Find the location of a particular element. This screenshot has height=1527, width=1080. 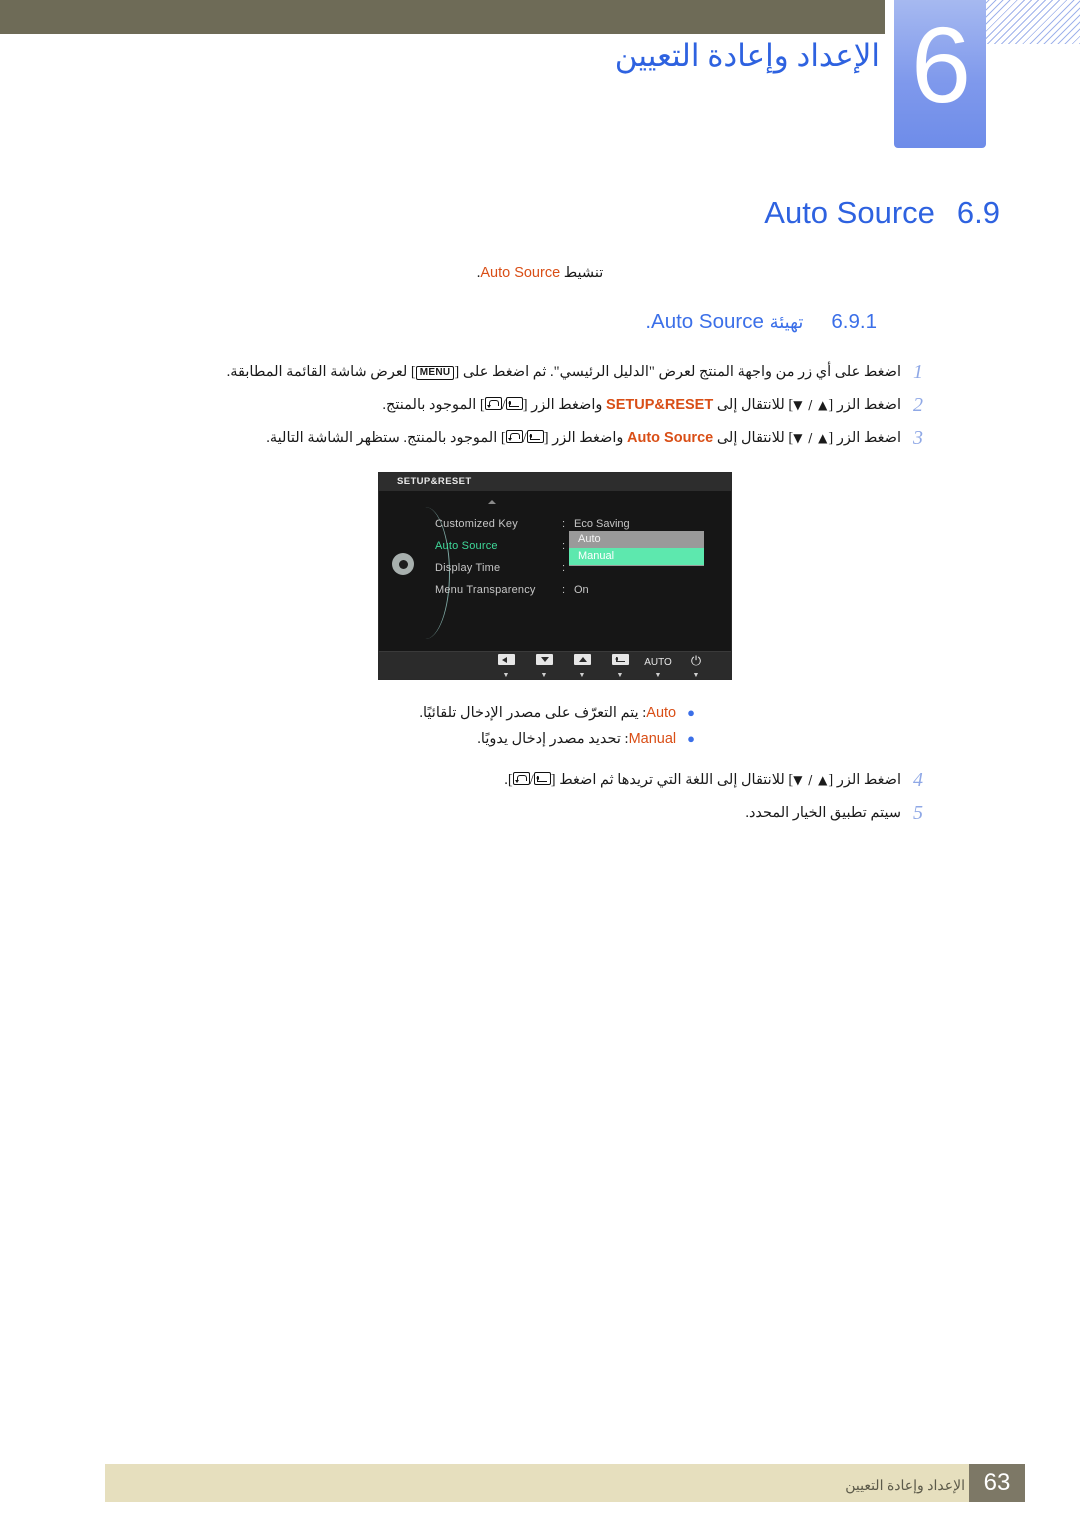

osd-down-arrow-button: ▼ is located at coordinates (544, 665).